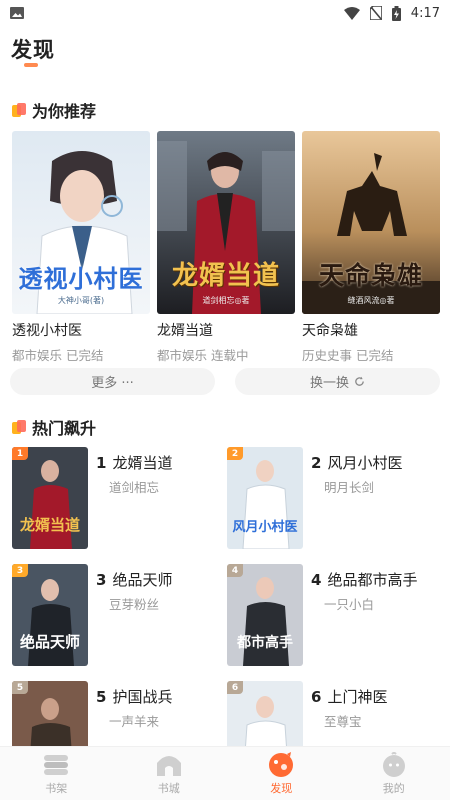 The height and width of the screenshot is (800, 450). Describe the element at coordinates (332, 615) in the screenshot. I see `hot-item: 都市高手 4 4 绝品都市高手 一只小白` at that location.